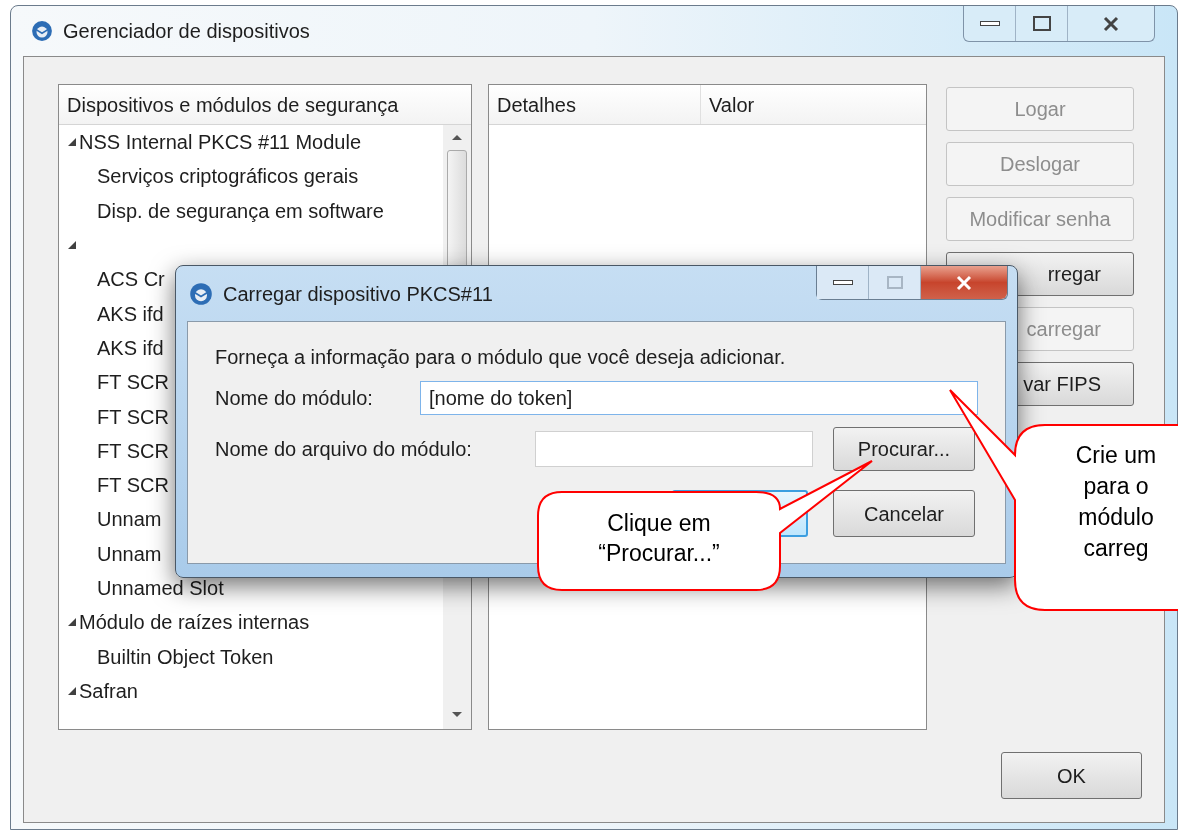  Describe the element at coordinates (501, 357) in the screenshot. I see `dialog-instruction: Forneça a informação para o módulo que você deseja adicionar.` at that location.